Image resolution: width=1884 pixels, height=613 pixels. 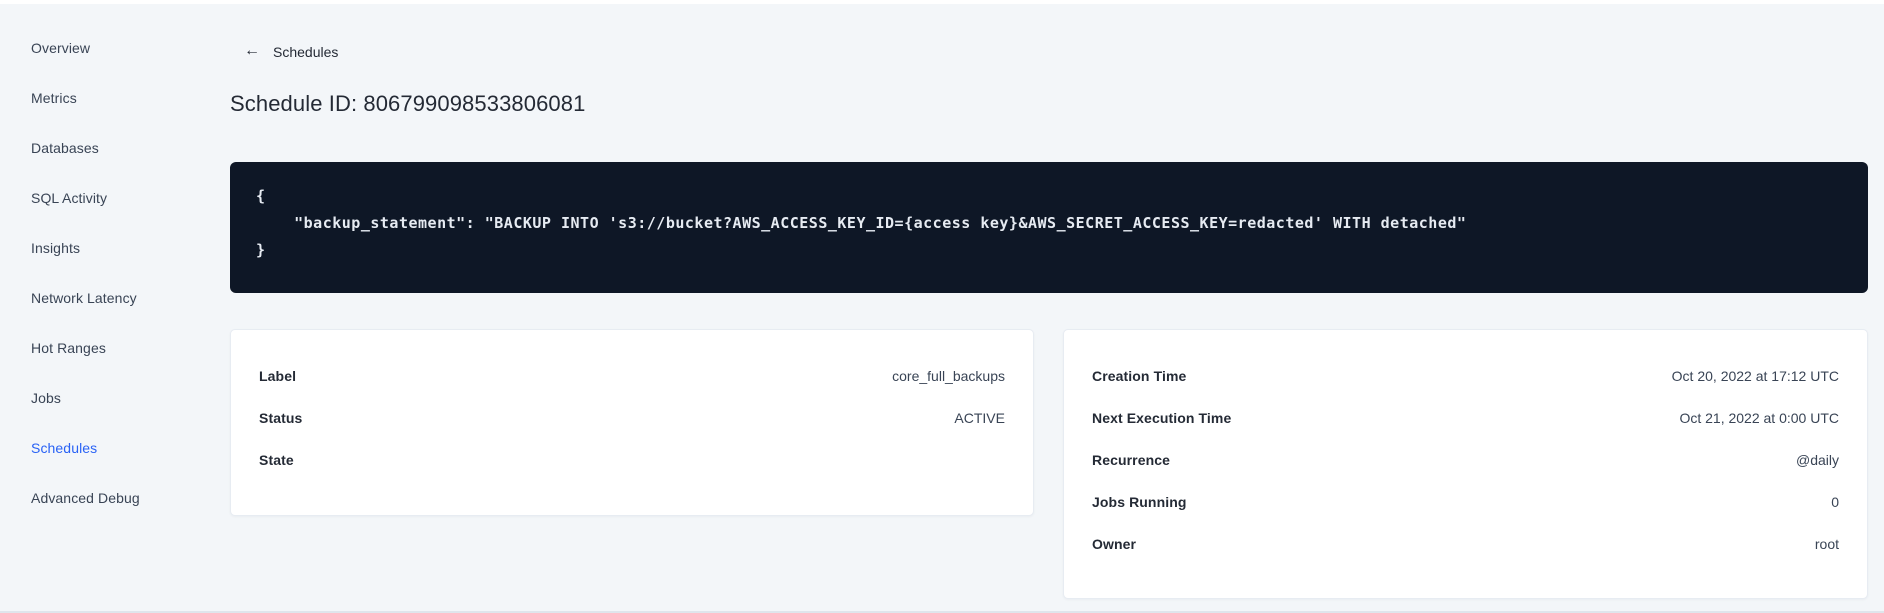 What do you see at coordinates (115, 448) in the screenshot?
I see `sidebar-item-schedules: Schedules` at bounding box center [115, 448].